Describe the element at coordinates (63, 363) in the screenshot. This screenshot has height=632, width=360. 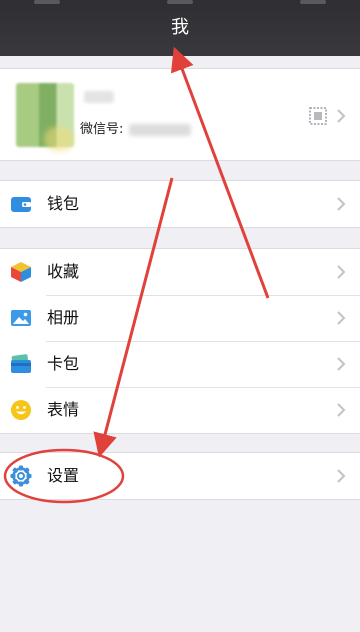
I see `menu-item-label: 卡包` at that location.